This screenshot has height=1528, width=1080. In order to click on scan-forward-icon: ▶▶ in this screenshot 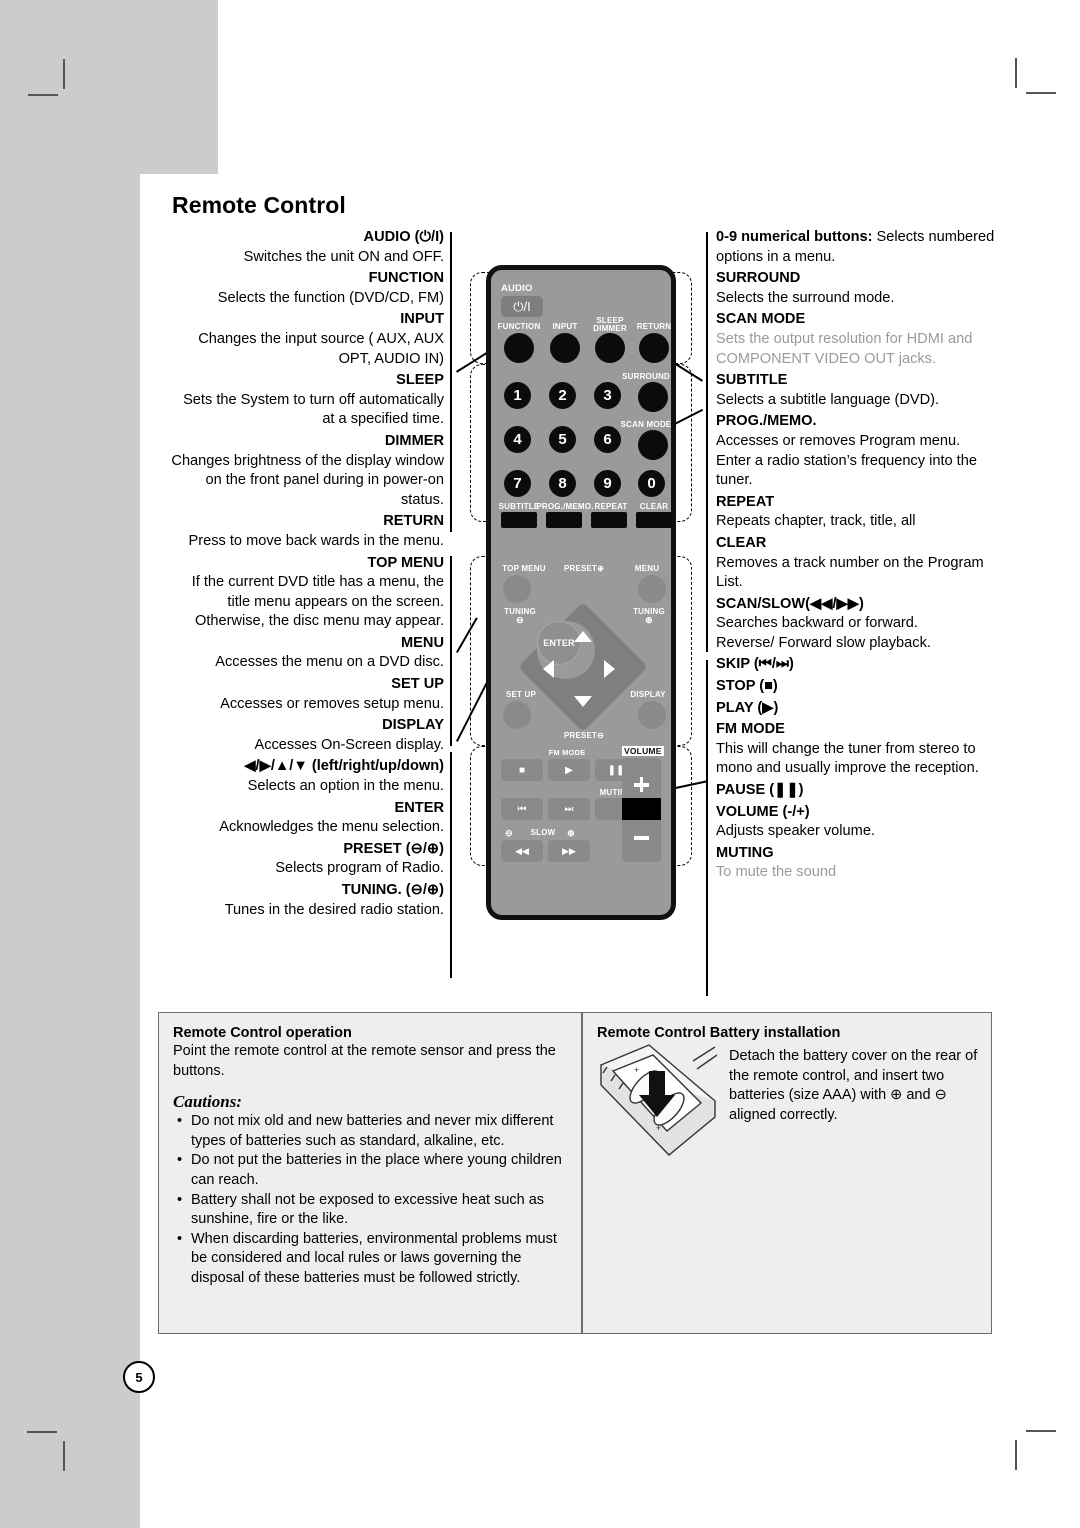, I will do `click(569, 850)`.